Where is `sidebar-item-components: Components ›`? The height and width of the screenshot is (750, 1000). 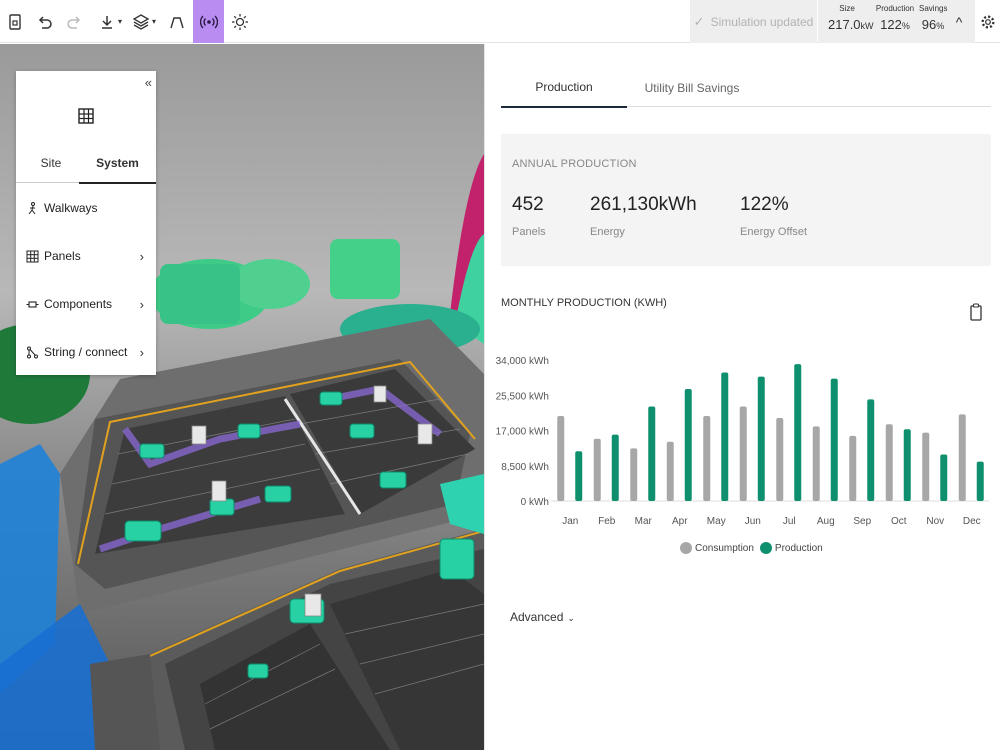 sidebar-item-components: Components › is located at coordinates (86, 304).